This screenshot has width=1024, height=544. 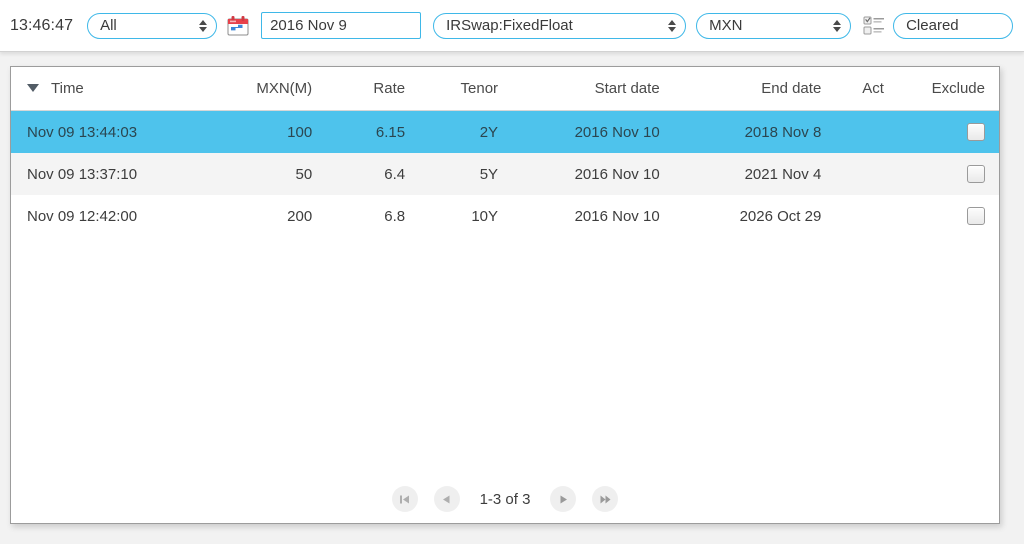 I want to click on last-page-button, so click(x=605, y=499).